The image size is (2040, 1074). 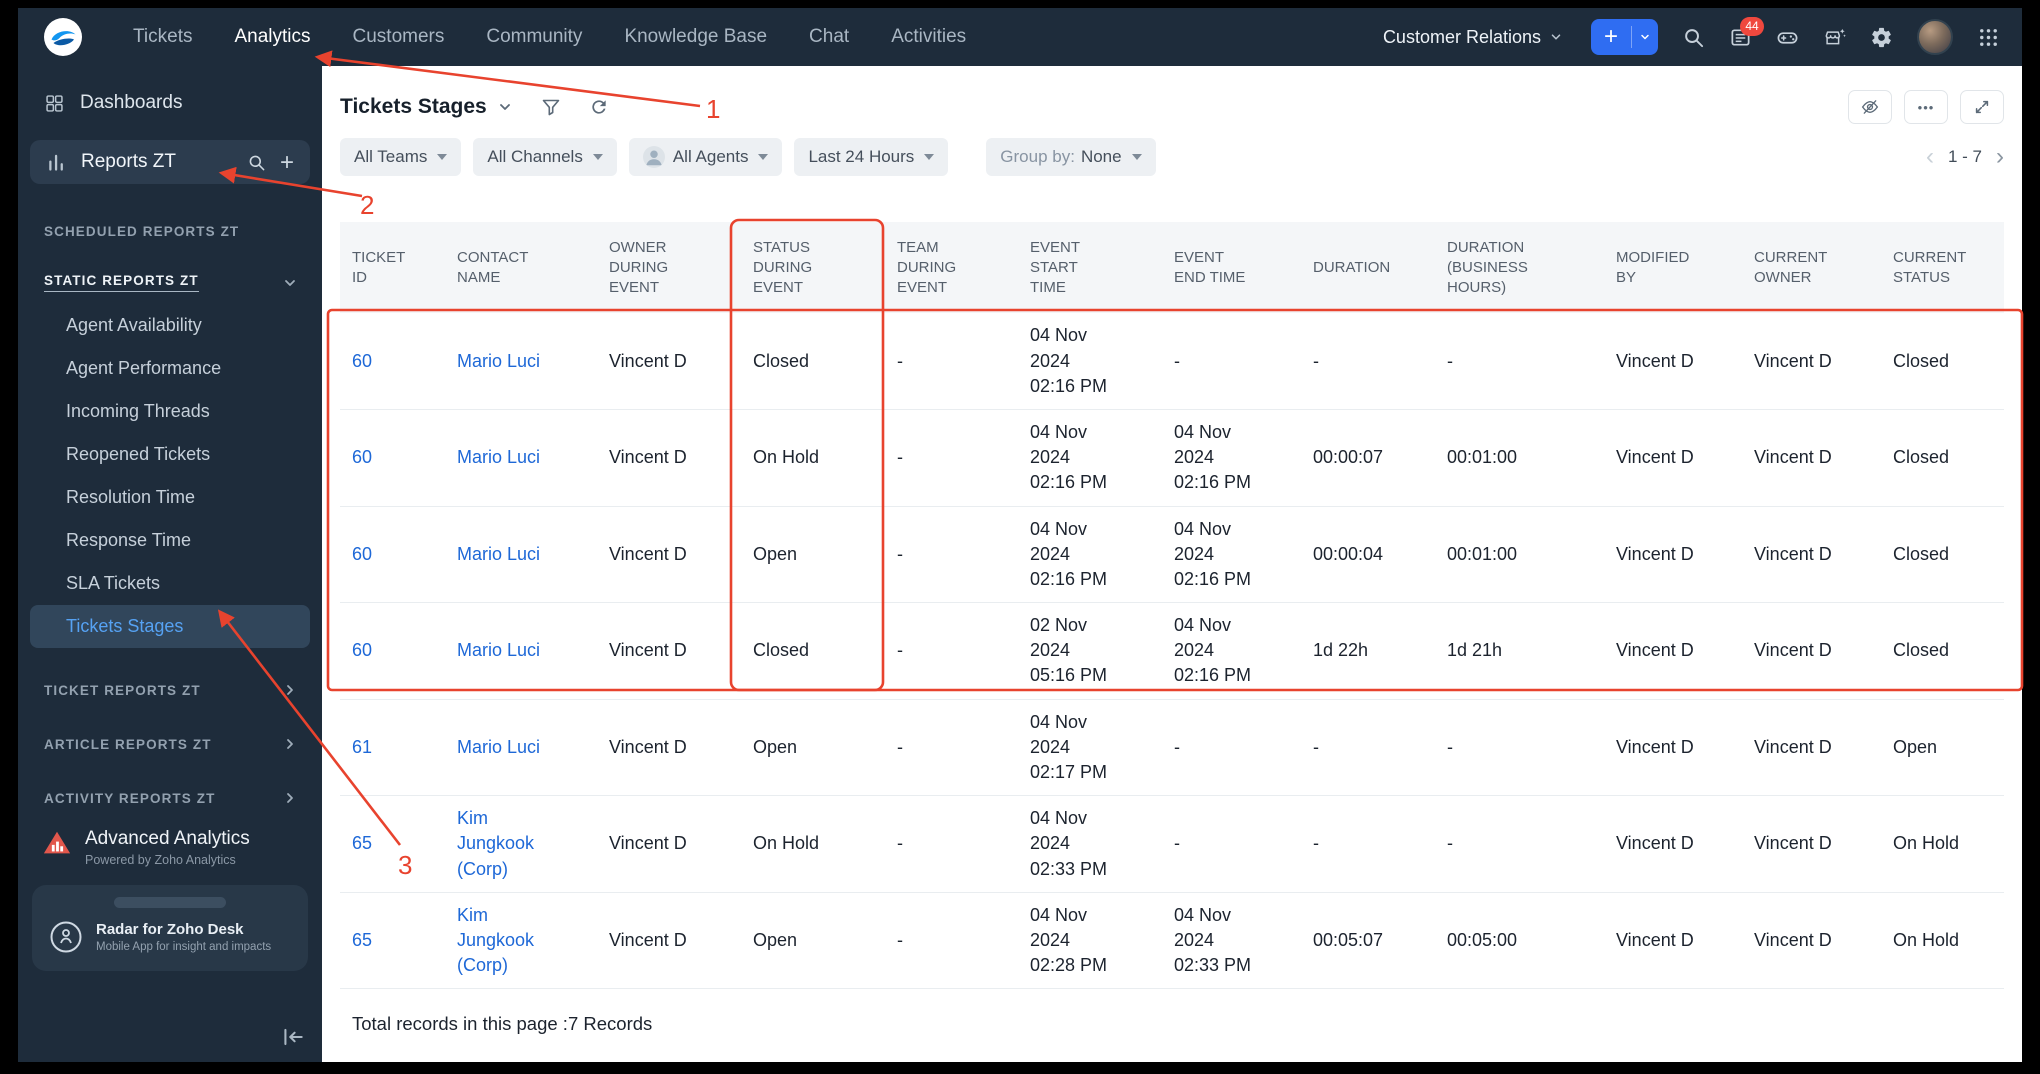 What do you see at coordinates (170, 540) in the screenshot?
I see `sidebar-item-response-time: Response Time` at bounding box center [170, 540].